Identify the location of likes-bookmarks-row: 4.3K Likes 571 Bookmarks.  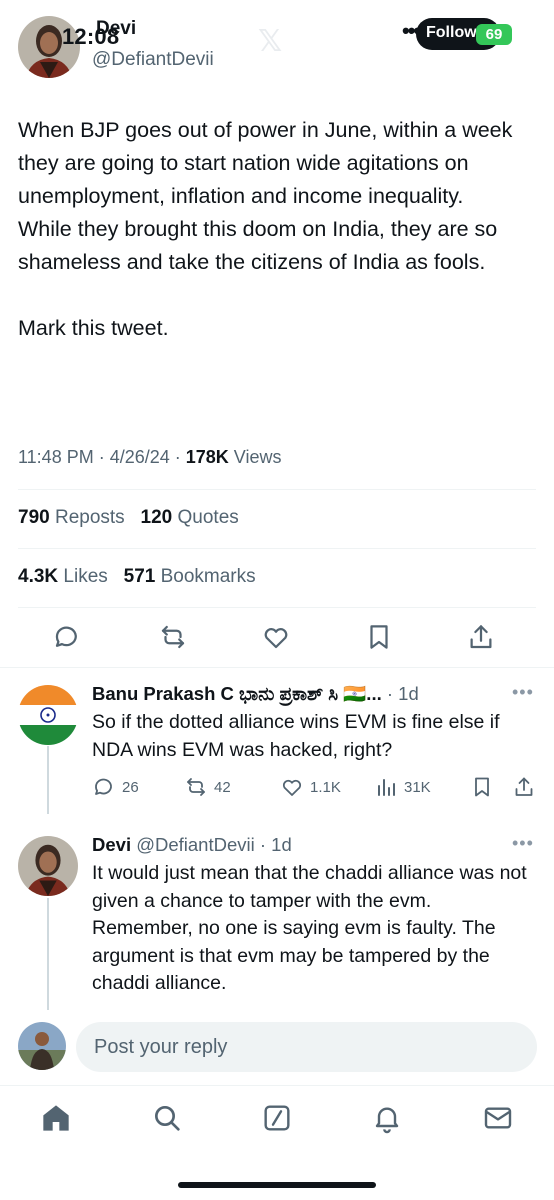
(137, 577).